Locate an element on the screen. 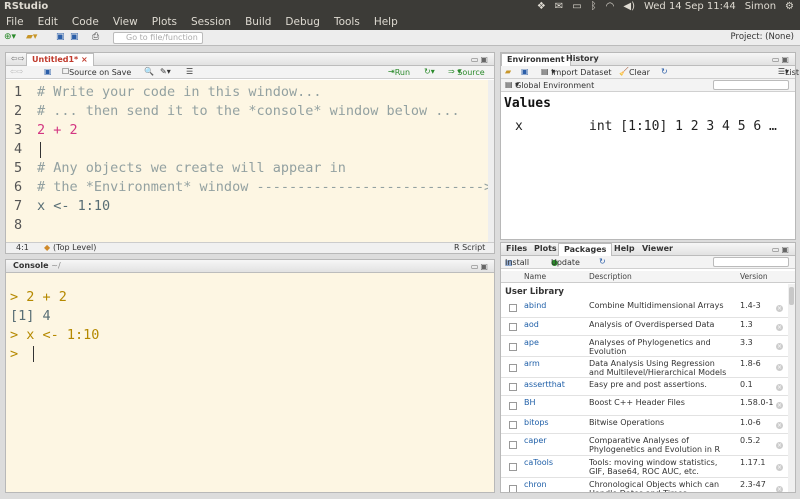  env-search-input is located at coordinates (751, 85).